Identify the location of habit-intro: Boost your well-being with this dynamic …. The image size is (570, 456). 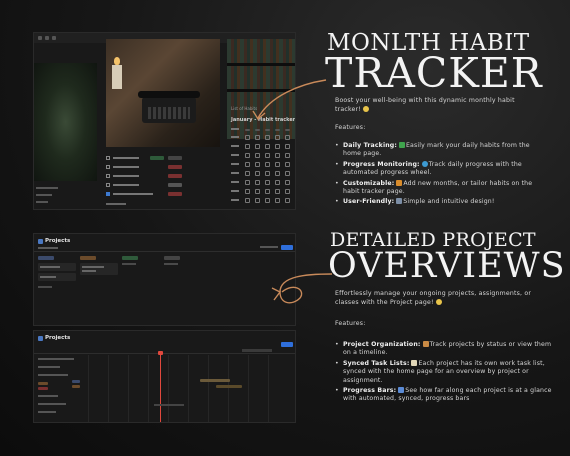
(425, 105).